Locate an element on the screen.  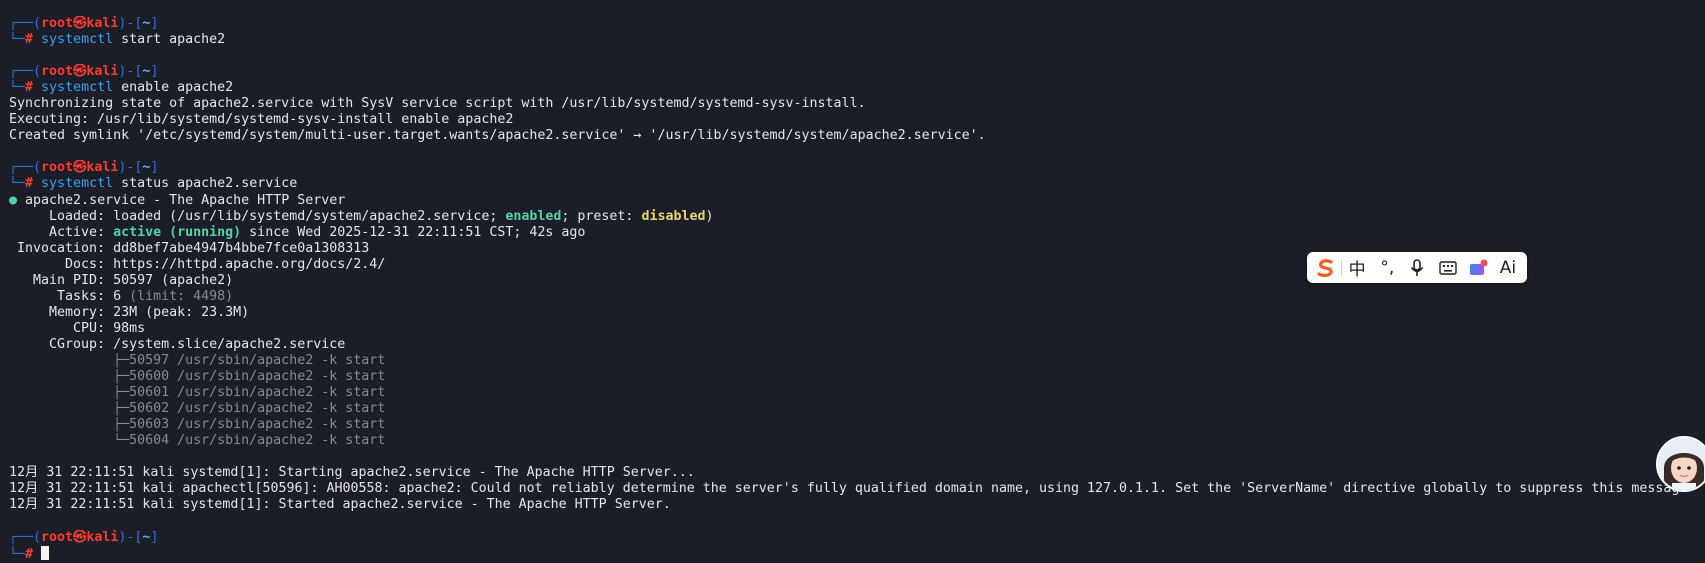
cgroup-line: CGroup: /system.slice/apache2.service is located at coordinates (177, 344).